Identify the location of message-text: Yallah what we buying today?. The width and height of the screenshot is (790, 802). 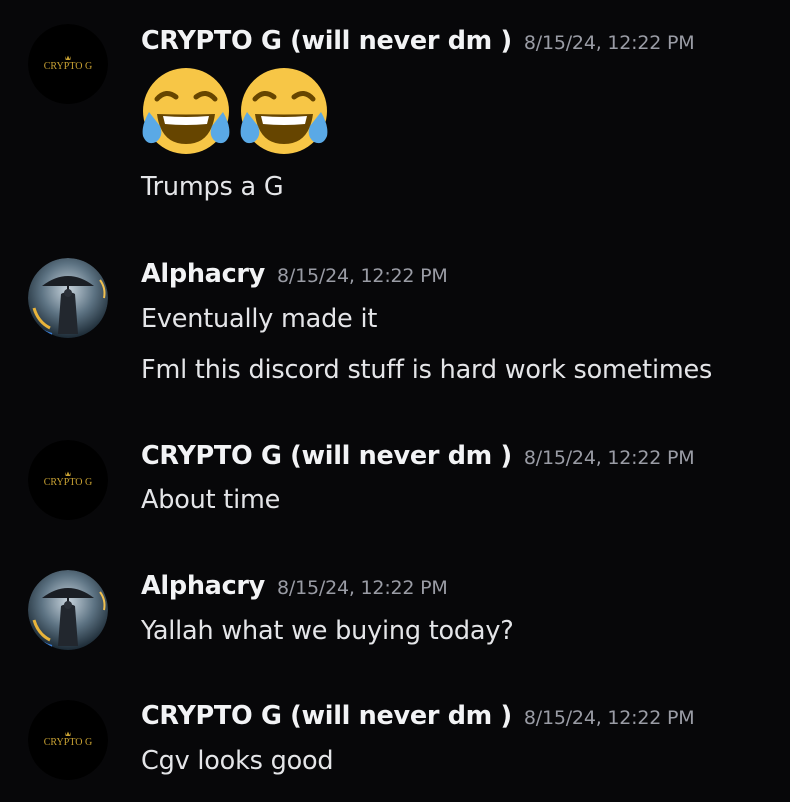
(327, 631).